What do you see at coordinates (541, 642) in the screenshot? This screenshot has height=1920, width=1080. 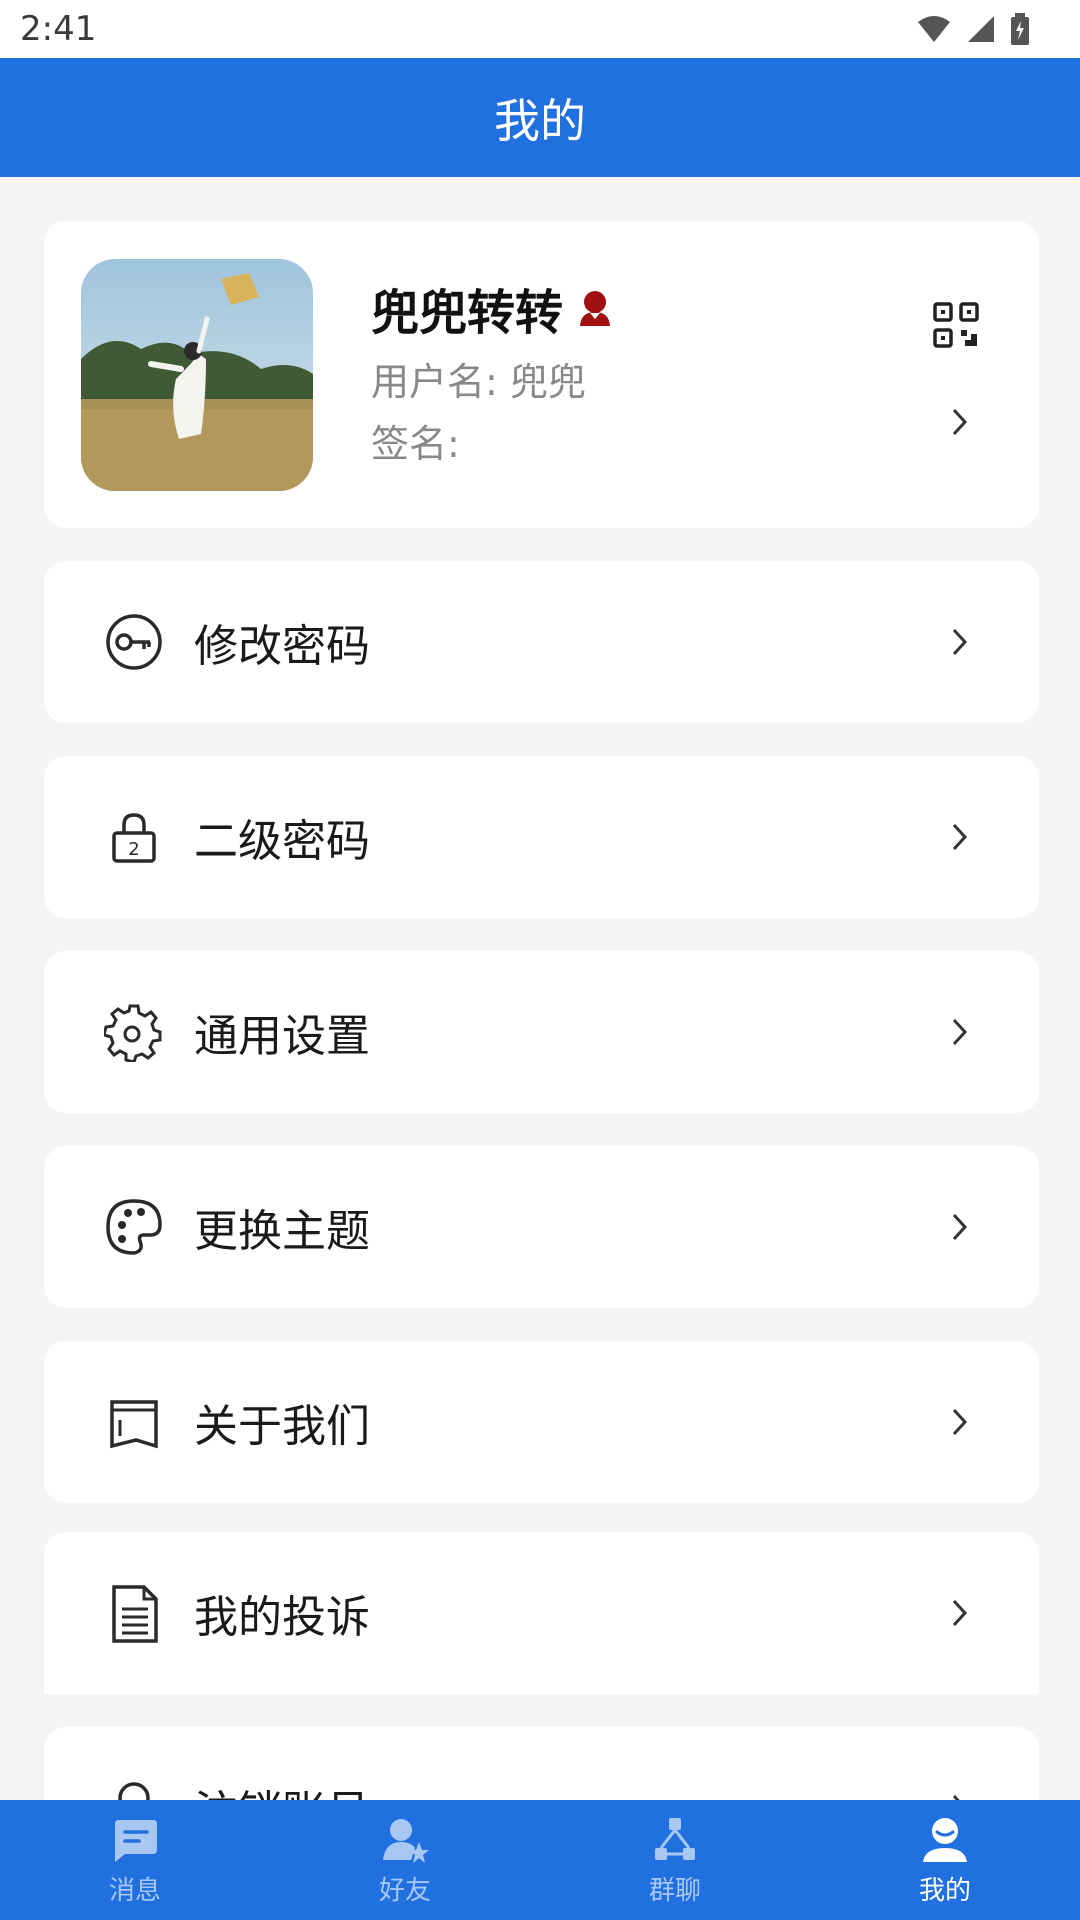 I see `menu-item-change-password: 修改密码` at bounding box center [541, 642].